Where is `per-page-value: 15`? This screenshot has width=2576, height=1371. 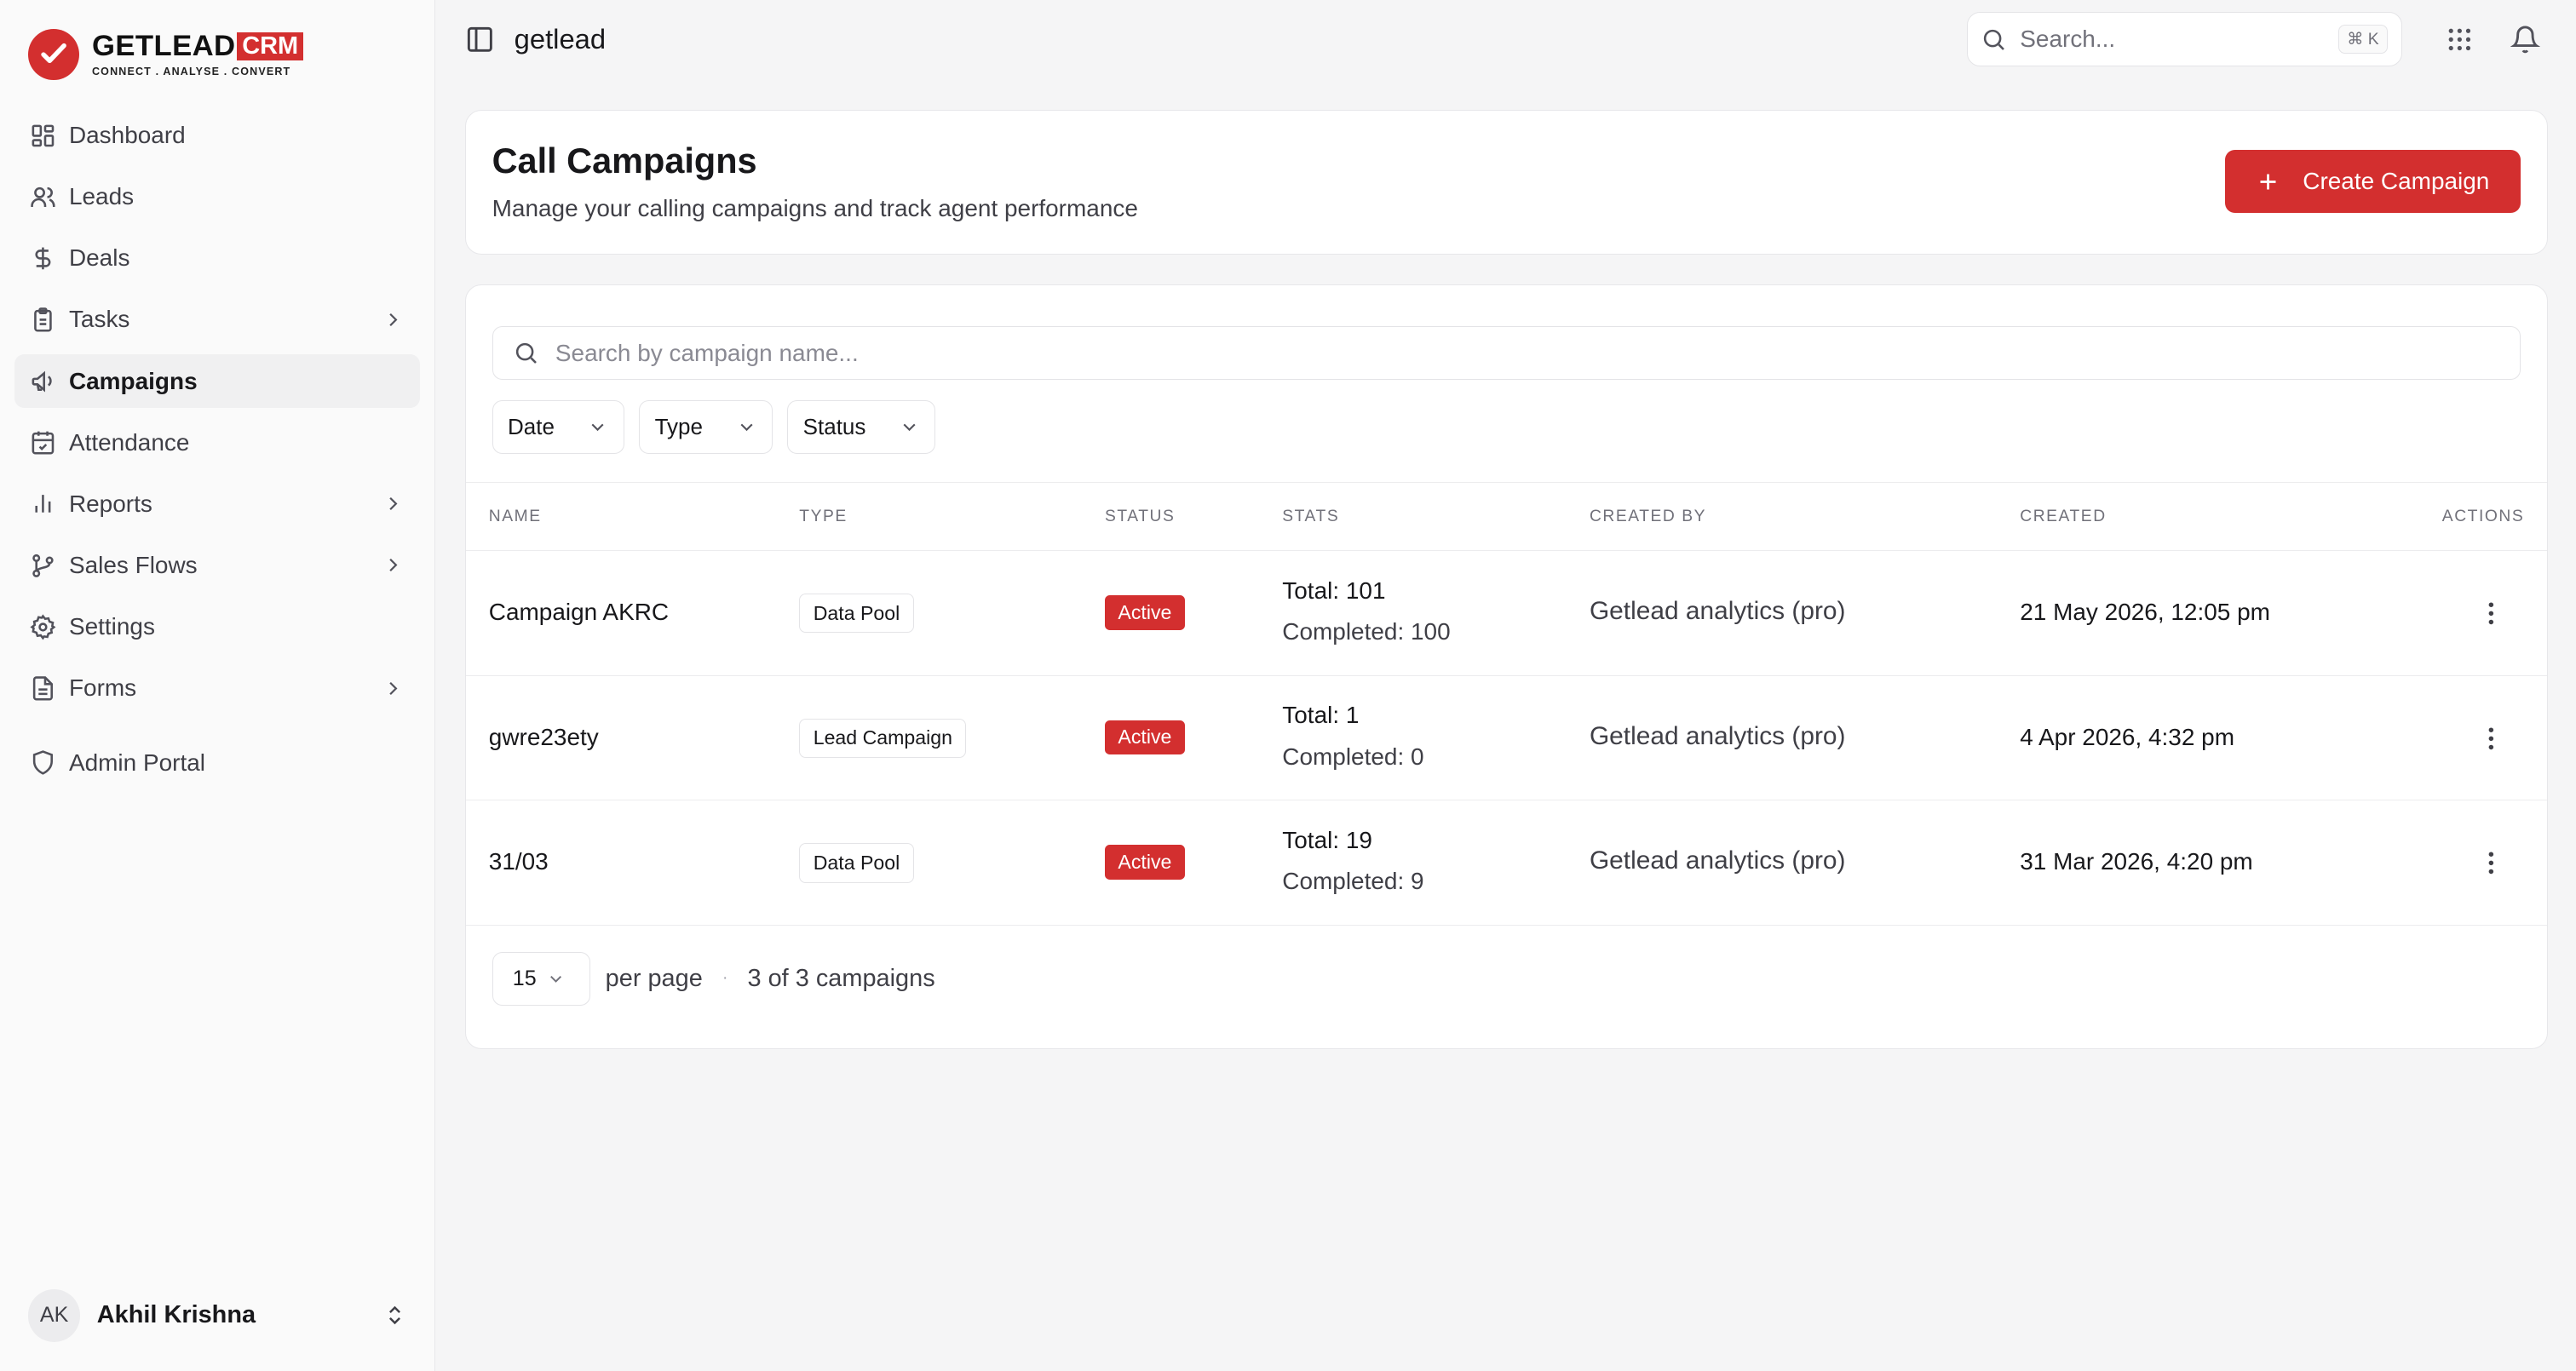
per-page-value: 15 is located at coordinates (524, 978).